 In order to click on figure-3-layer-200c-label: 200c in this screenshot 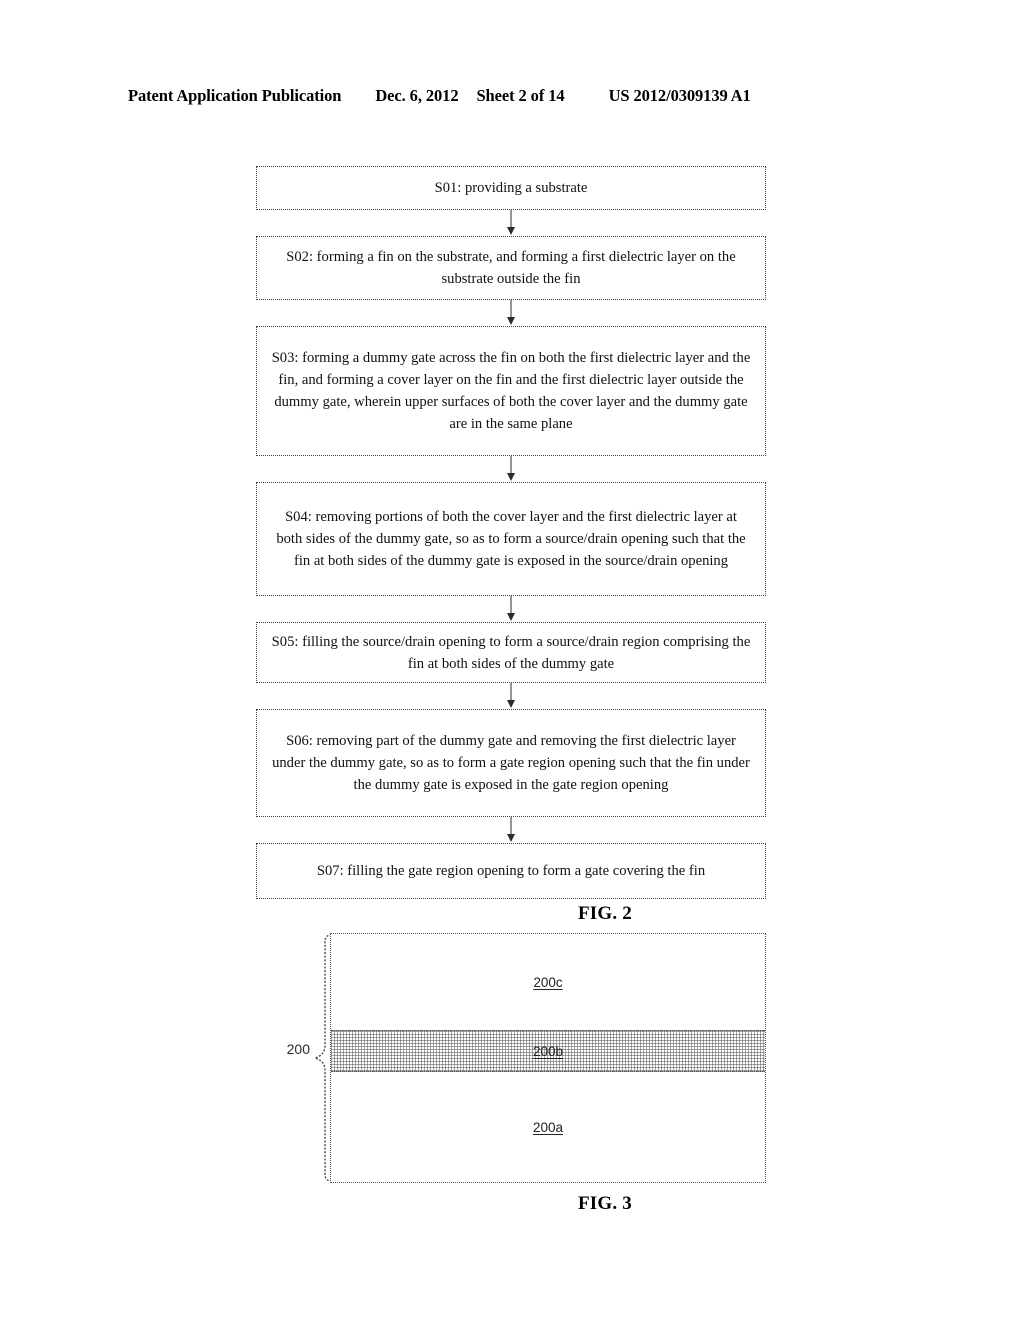, I will do `click(548, 982)`.